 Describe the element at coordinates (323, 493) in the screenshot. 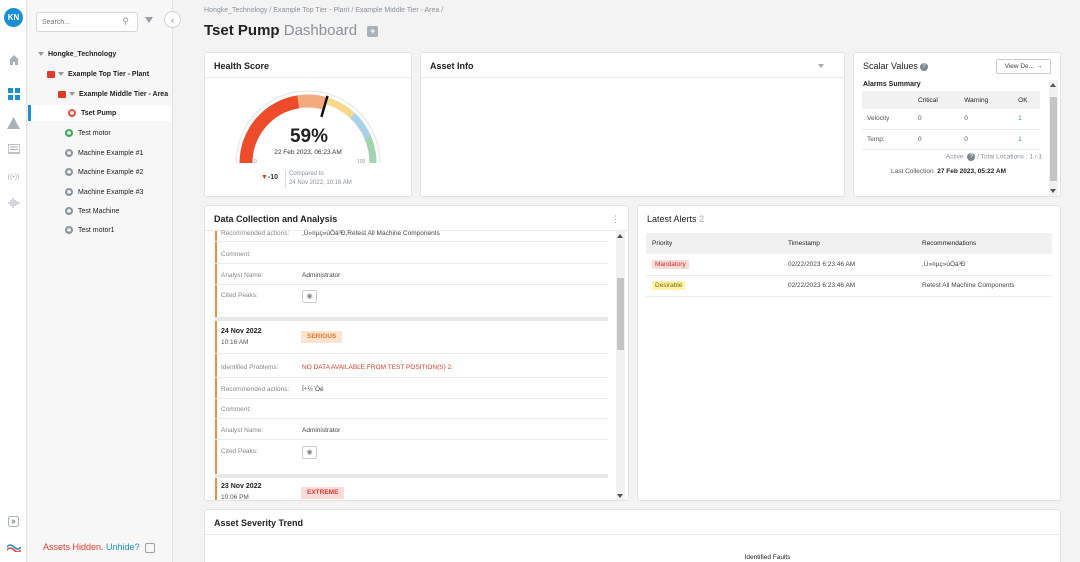

I see `severity-badge: EXTREME` at that location.